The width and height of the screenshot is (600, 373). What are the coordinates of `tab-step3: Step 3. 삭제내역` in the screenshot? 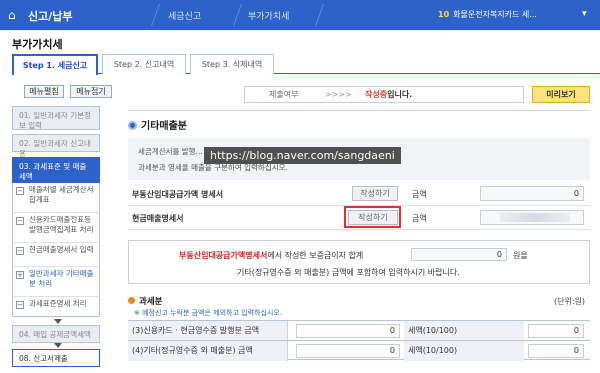 It's located at (232, 64).